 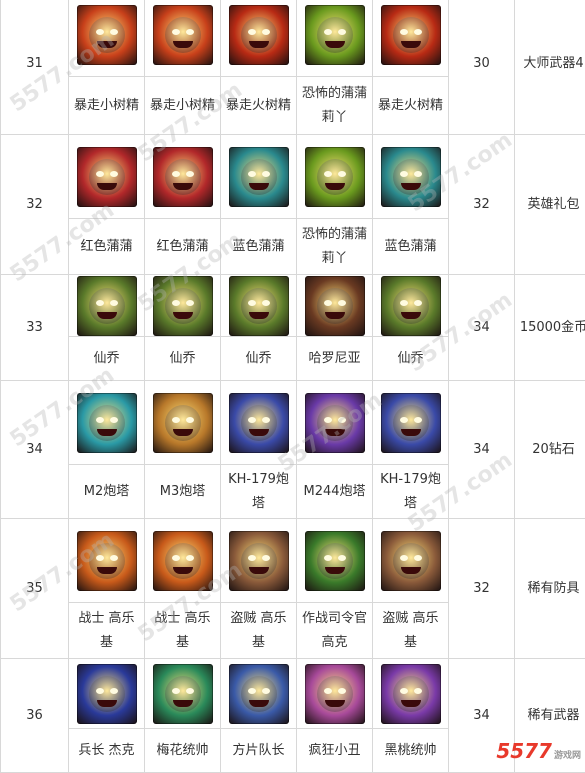 I want to click on diamond-captain-icon, so click(x=259, y=694).